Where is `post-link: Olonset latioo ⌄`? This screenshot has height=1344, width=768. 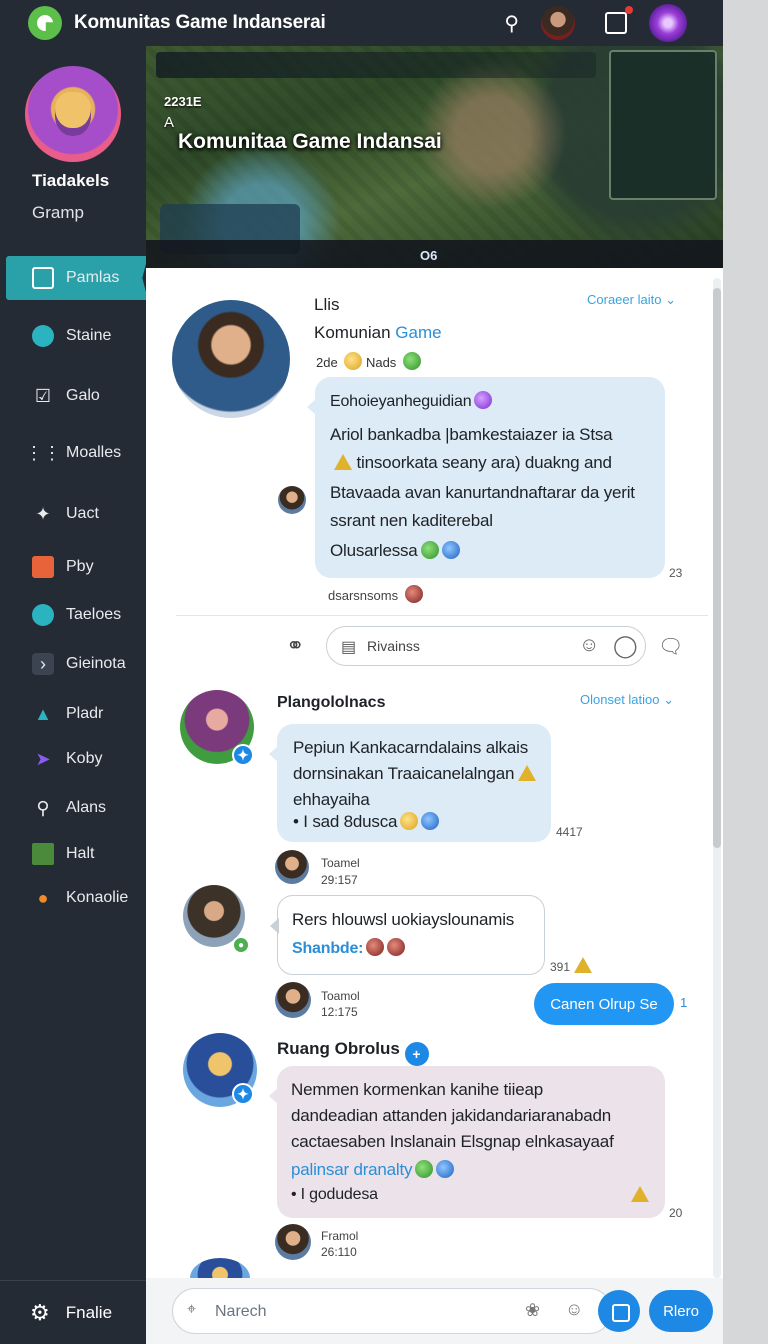 post-link: Olonset latioo ⌄ is located at coordinates (627, 700).